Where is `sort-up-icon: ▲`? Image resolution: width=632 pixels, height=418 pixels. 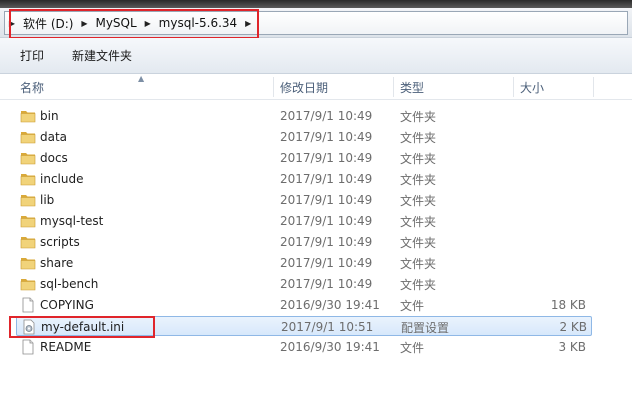
sort-up-icon: ▲ is located at coordinates (141, 78).